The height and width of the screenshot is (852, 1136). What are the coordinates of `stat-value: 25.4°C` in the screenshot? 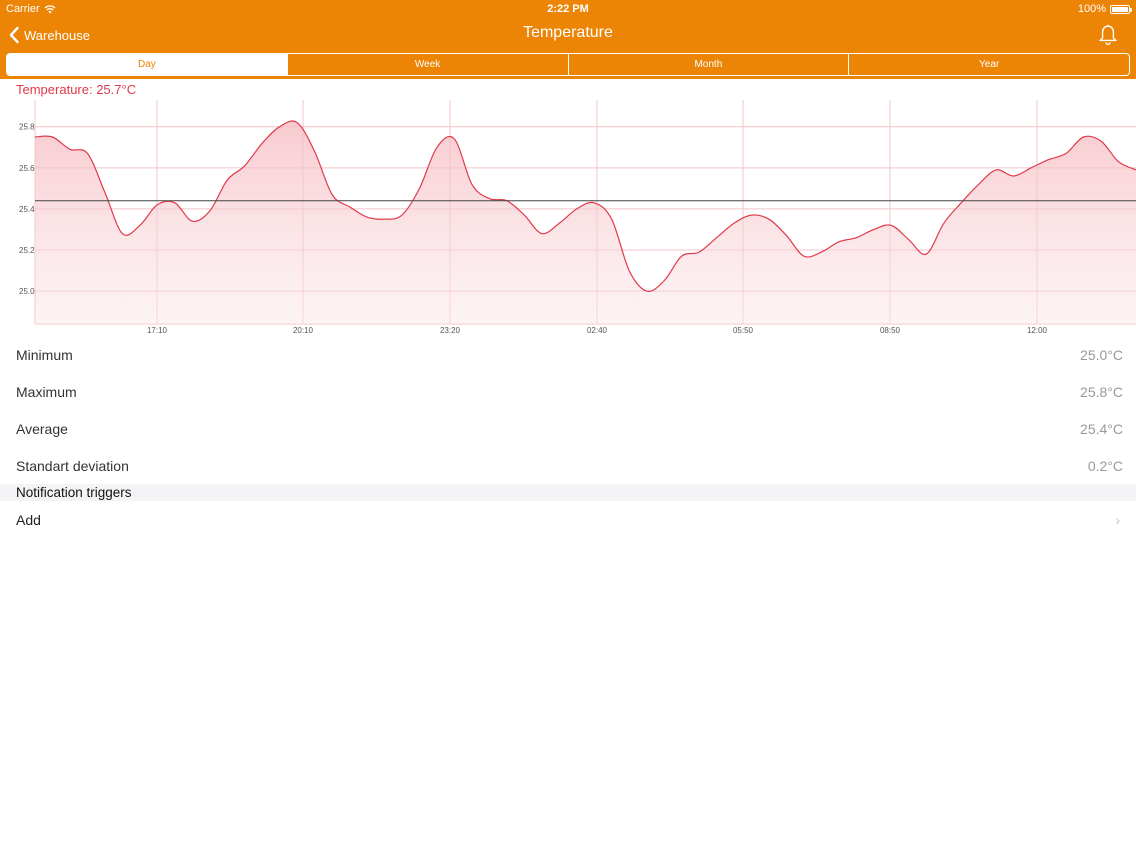 It's located at (1101, 428).